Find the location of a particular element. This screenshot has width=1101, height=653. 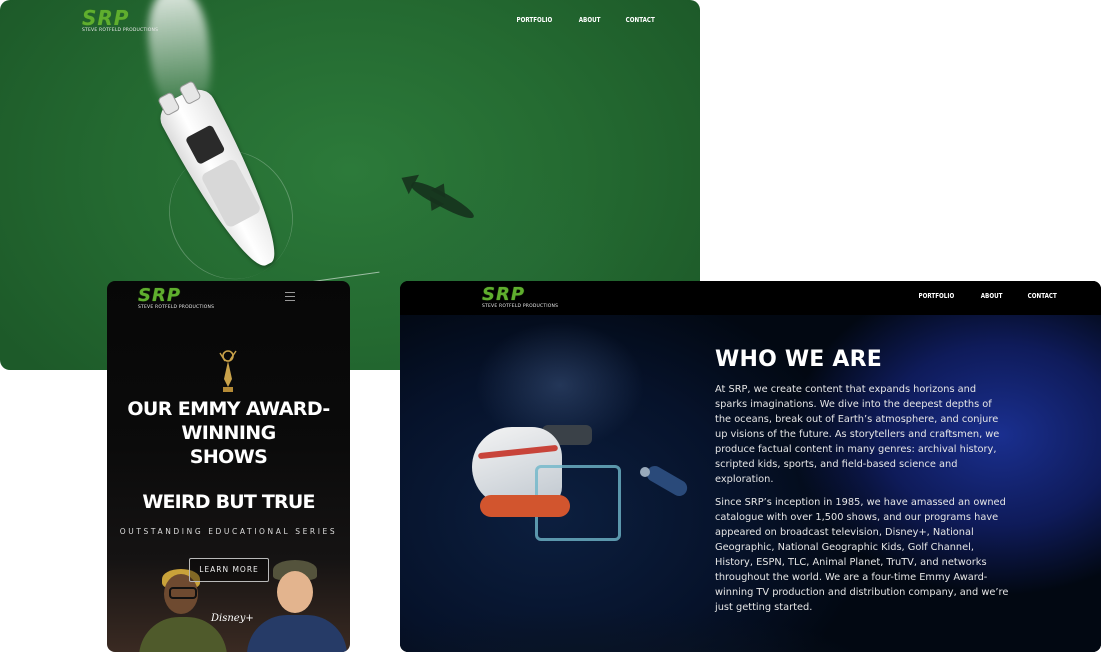

mobile-heading: OUR EMMY AWARD-WINNING SHOWS is located at coordinates (228, 433).